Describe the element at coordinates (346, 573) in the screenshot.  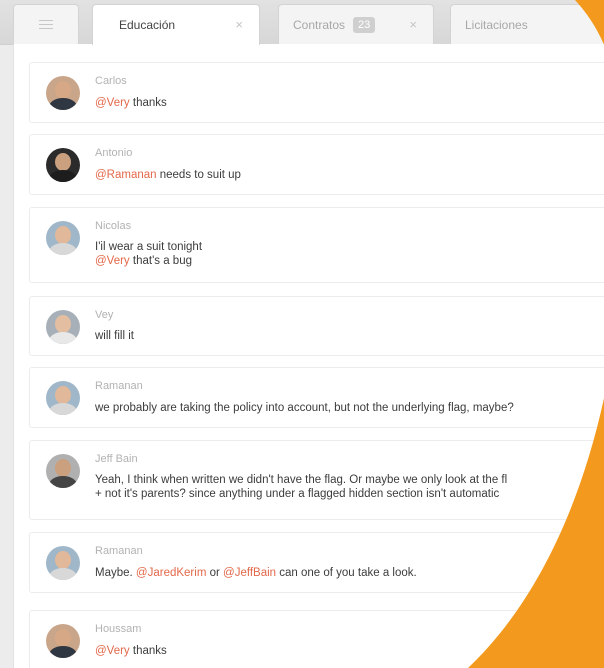
I see `message-body: can one of you take a look.` at that location.